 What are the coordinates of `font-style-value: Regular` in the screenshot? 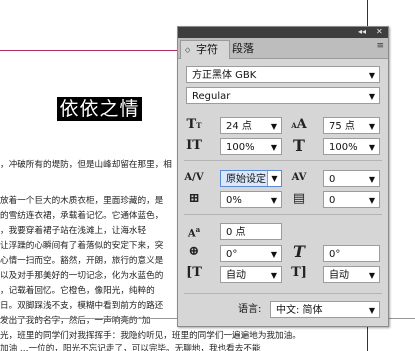 It's located at (211, 96).